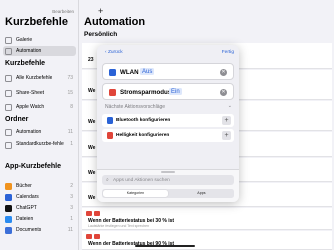 The image size is (334, 250). Describe the element at coordinates (129, 72) in the screenshot. I see `action-label: WLAN` at that location.